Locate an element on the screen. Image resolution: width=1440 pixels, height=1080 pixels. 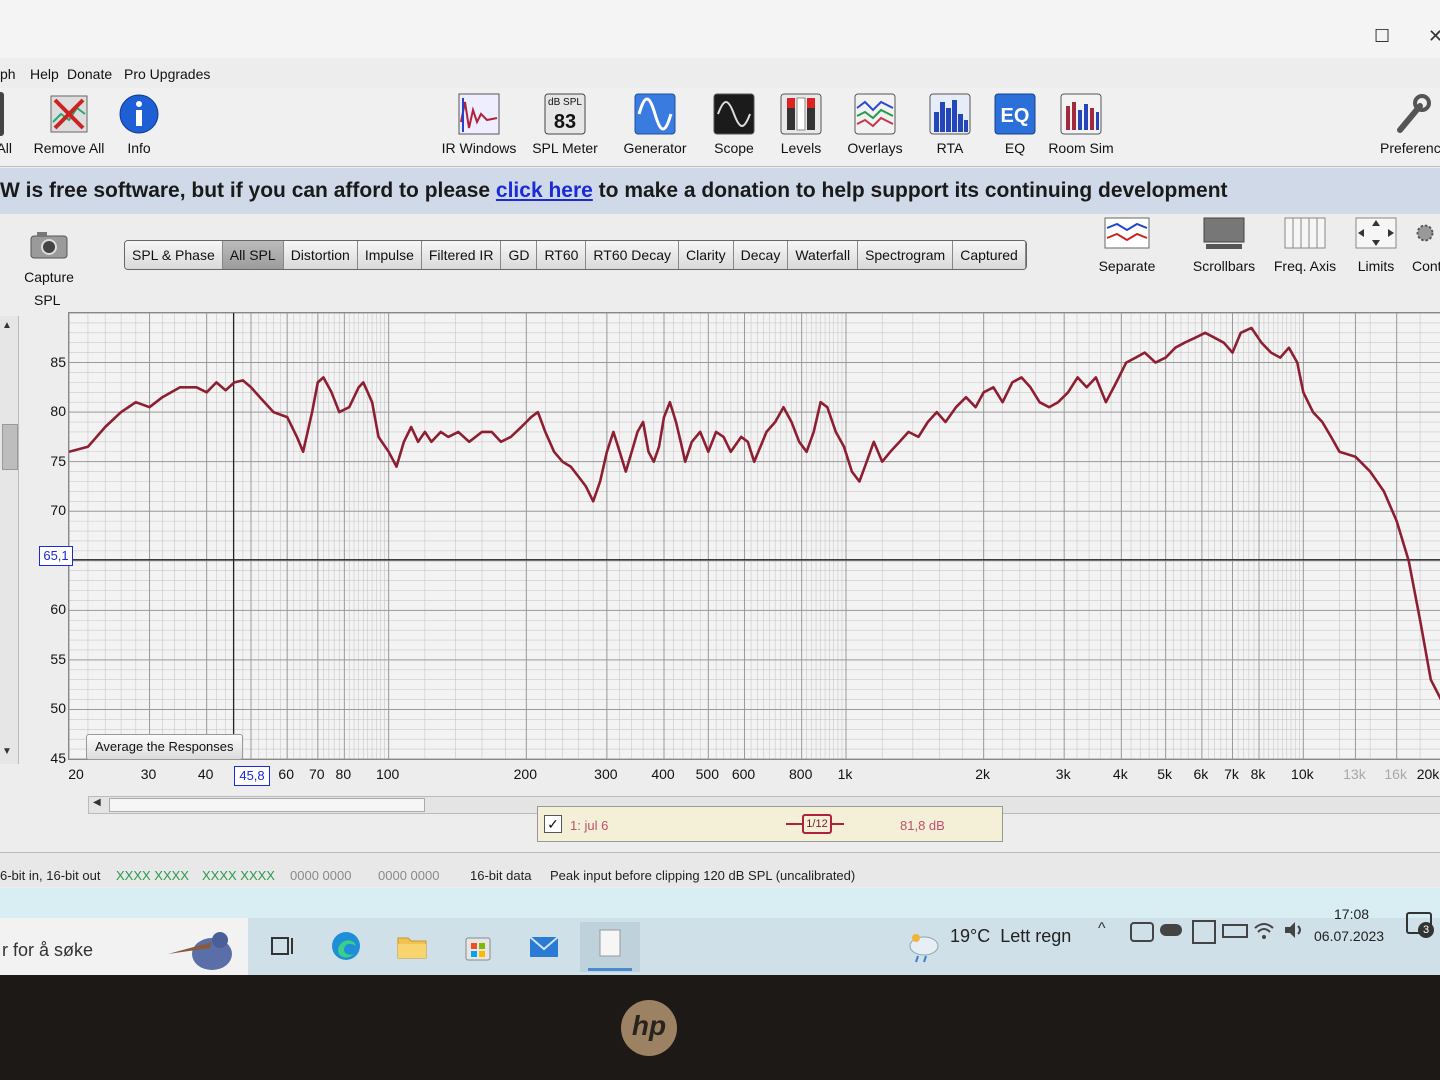
security-icon is located at coordinates (1204, 932).